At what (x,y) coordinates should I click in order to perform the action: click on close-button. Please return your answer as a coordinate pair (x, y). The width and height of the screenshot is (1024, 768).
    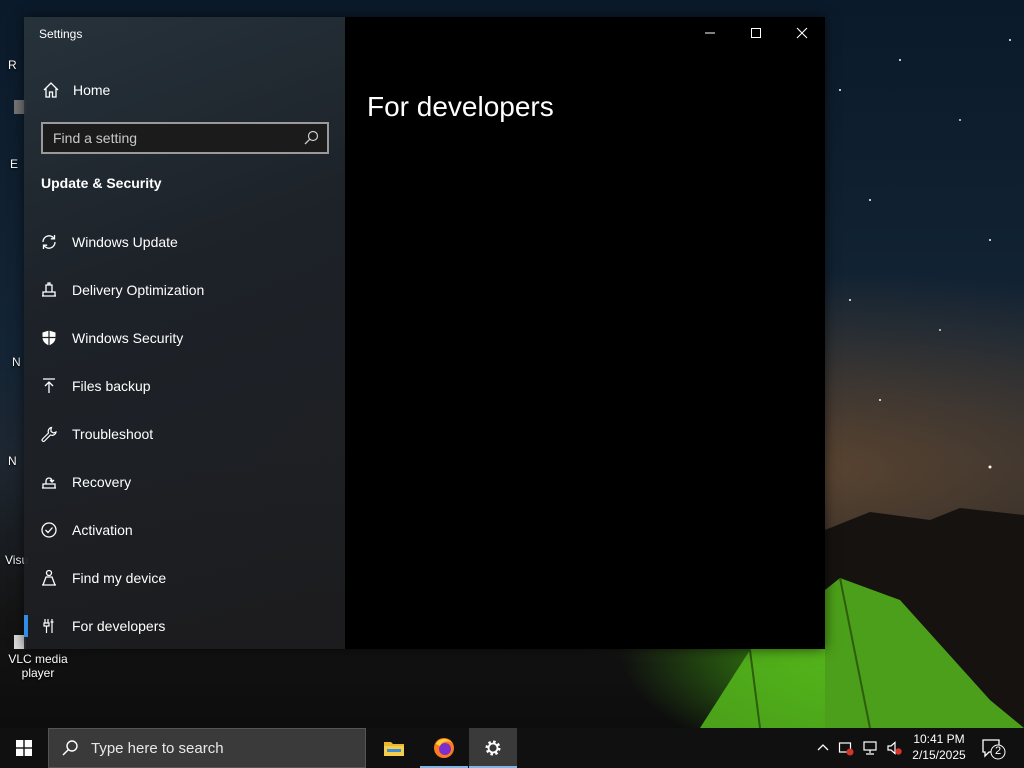
    Looking at the image, I should click on (802, 33).